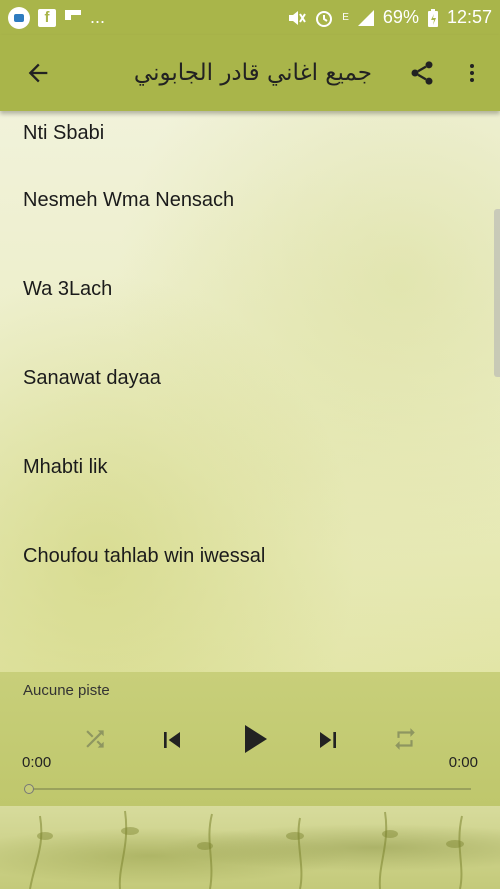 Image resolution: width=500 pixels, height=889 pixels. I want to click on play-icon, so click(256, 739).